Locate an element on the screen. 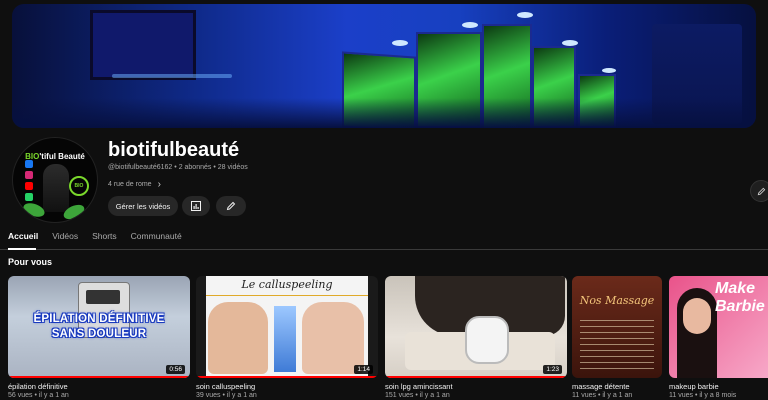 The image size is (768, 400). analytics-icon is located at coordinates (196, 206).